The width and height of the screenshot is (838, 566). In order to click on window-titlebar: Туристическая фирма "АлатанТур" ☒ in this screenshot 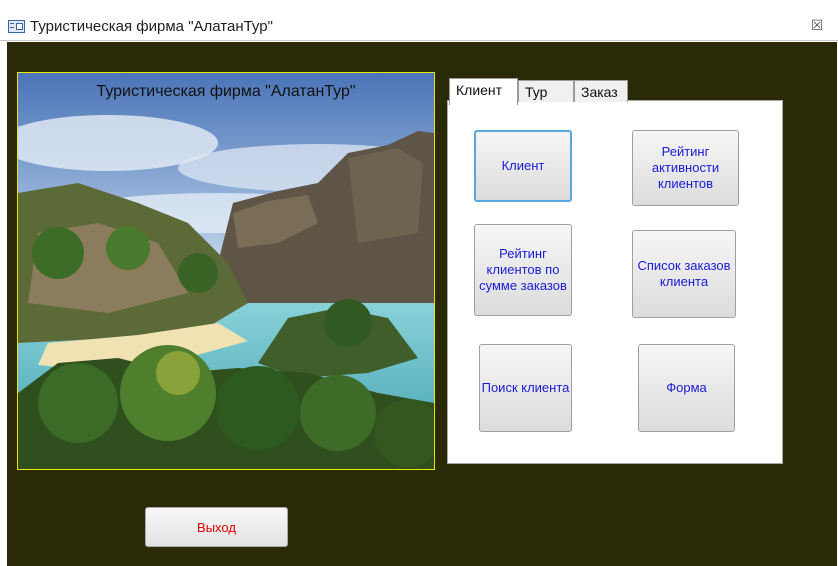, I will do `click(419, 20)`.